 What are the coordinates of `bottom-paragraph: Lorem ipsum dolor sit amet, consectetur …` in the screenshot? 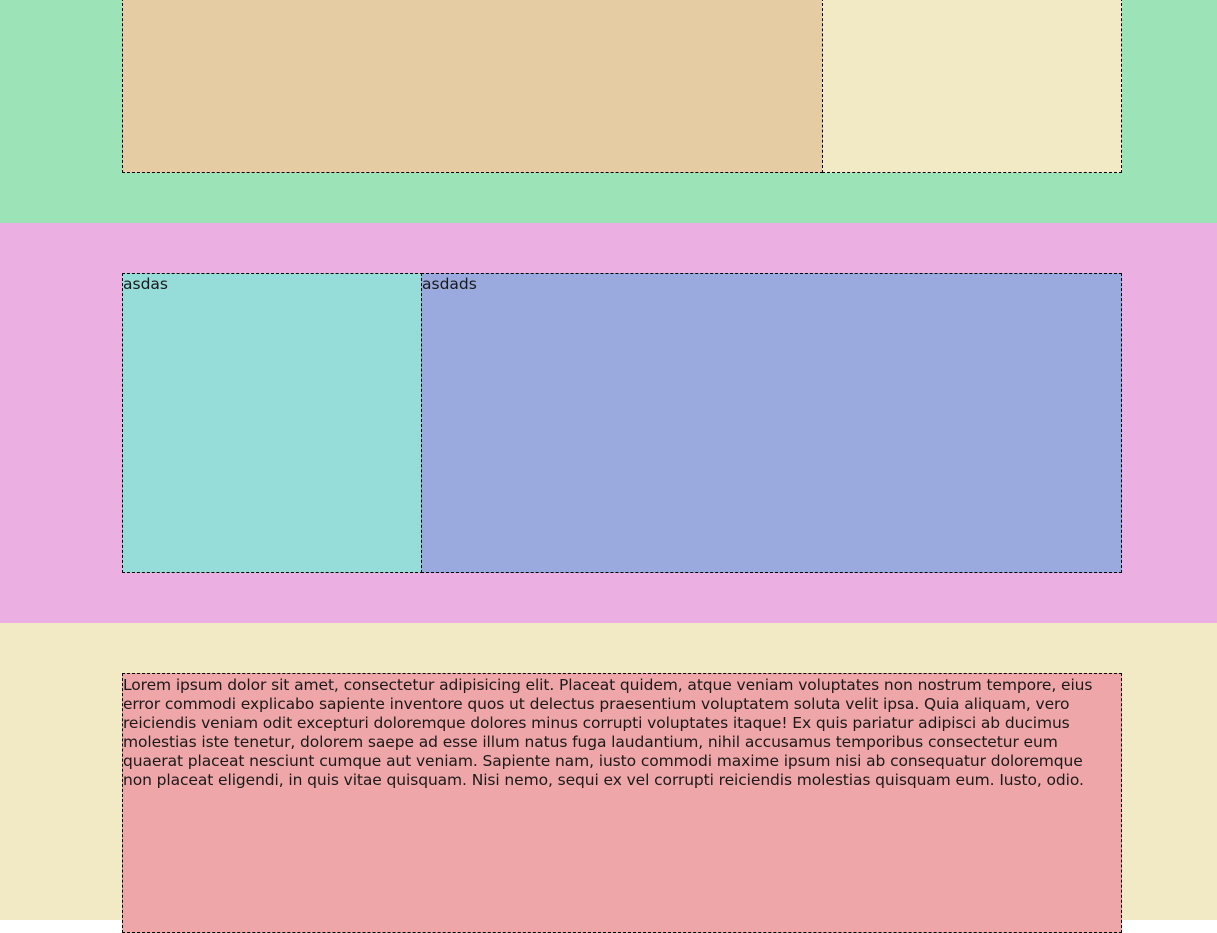 It's located at (608, 732).